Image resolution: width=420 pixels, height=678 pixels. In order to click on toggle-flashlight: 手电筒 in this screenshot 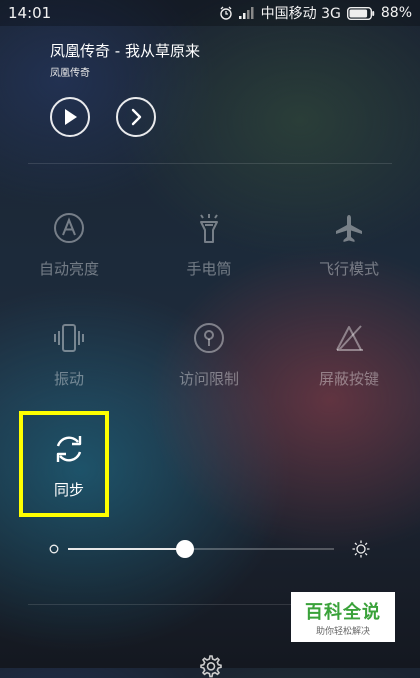, I will do `click(209, 267)`.